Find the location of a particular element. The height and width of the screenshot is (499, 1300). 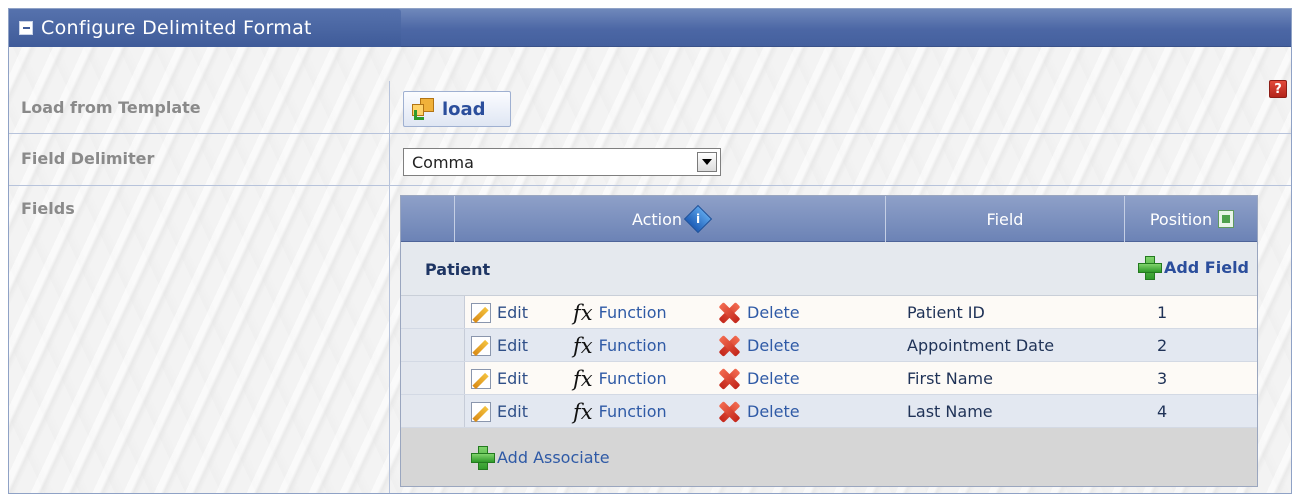

position-cell: 2 is located at coordinates (1162, 345).